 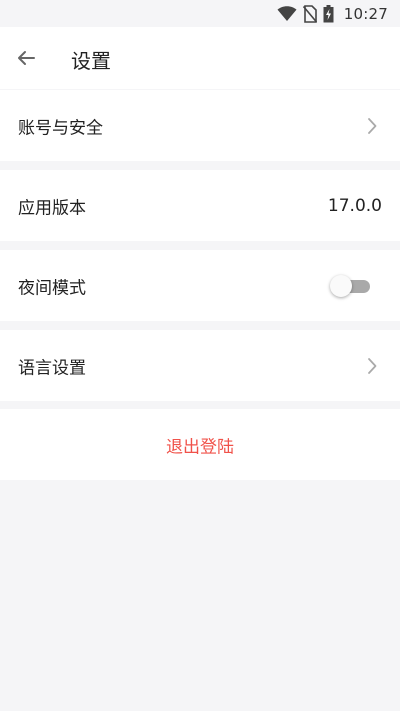 What do you see at coordinates (60, 128) in the screenshot?
I see `account-security-label: 账号与安全` at bounding box center [60, 128].